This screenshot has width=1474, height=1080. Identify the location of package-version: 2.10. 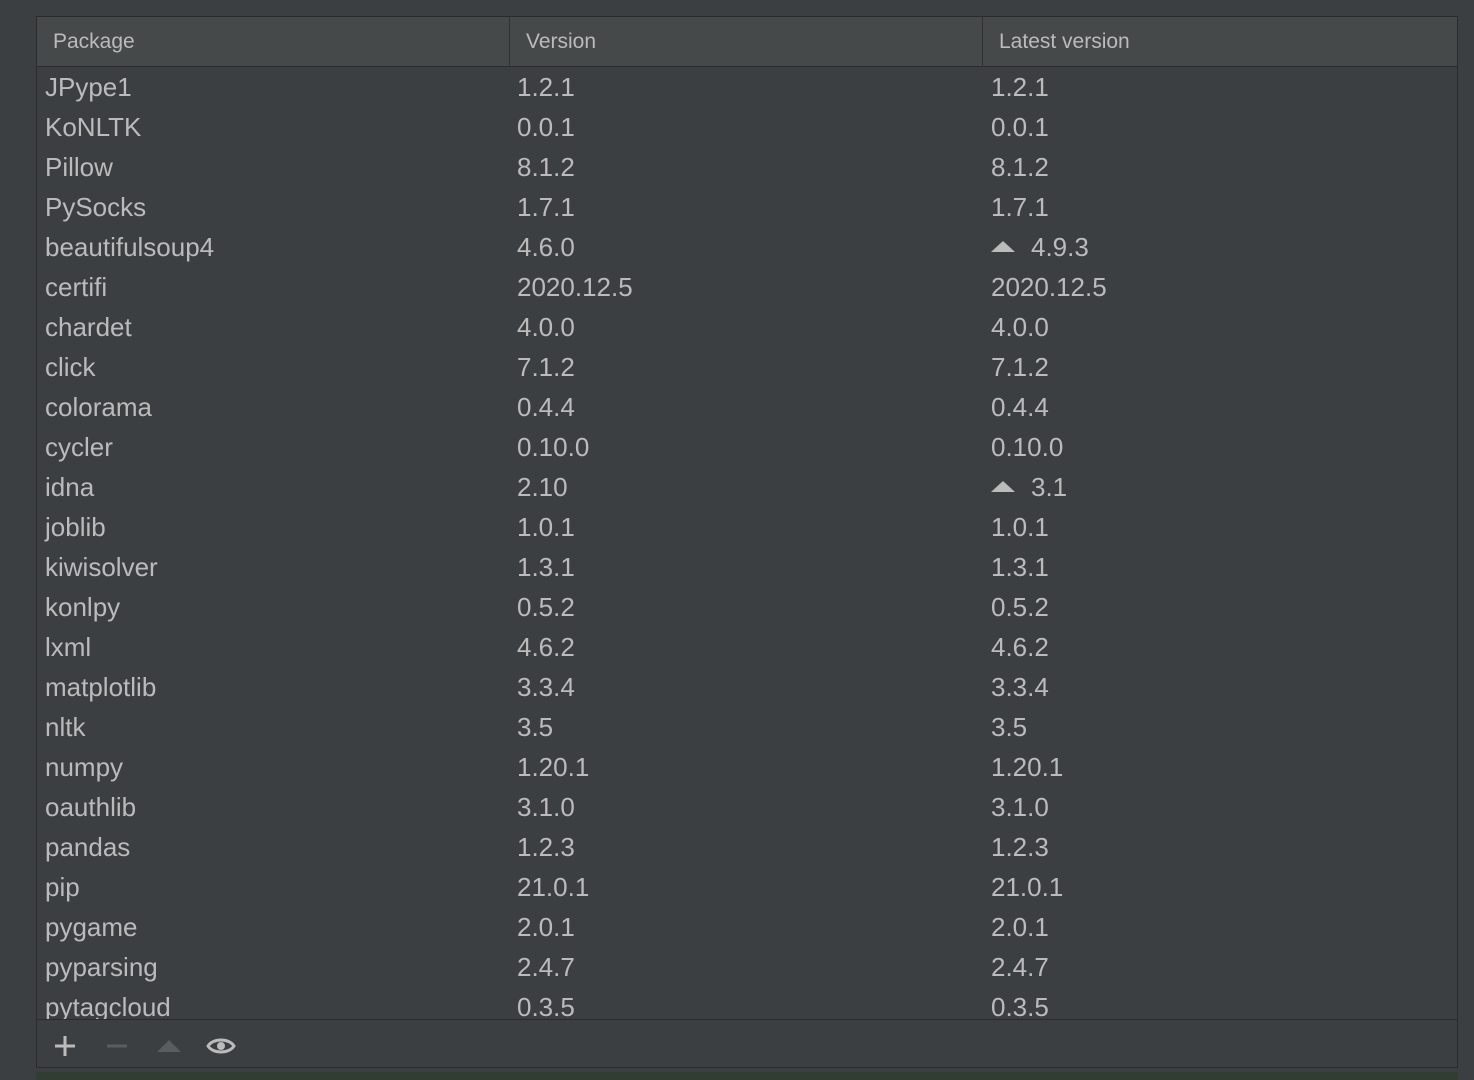
(542, 487).